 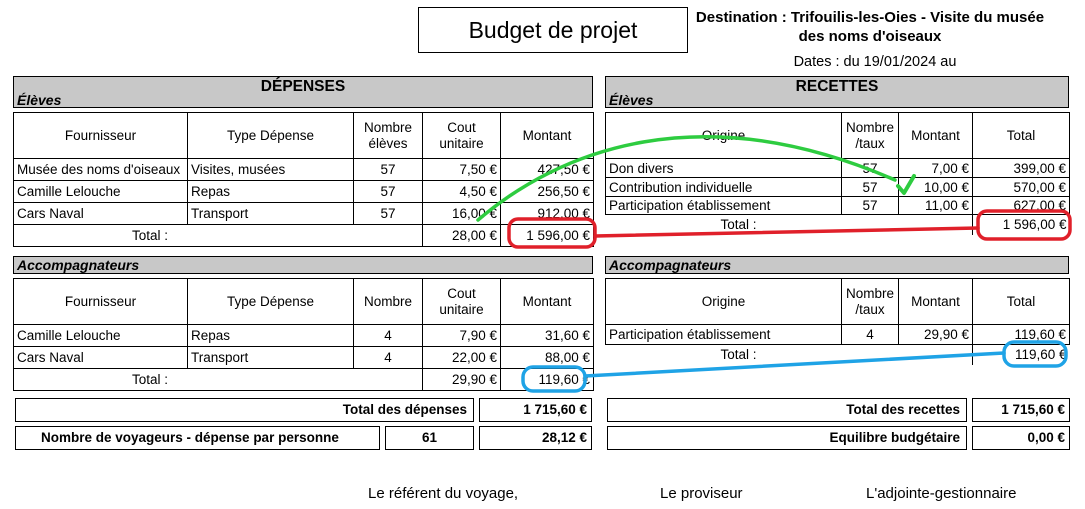 I want to click on total-recettes-value: 1 715,60 €, so click(x=1021, y=410).